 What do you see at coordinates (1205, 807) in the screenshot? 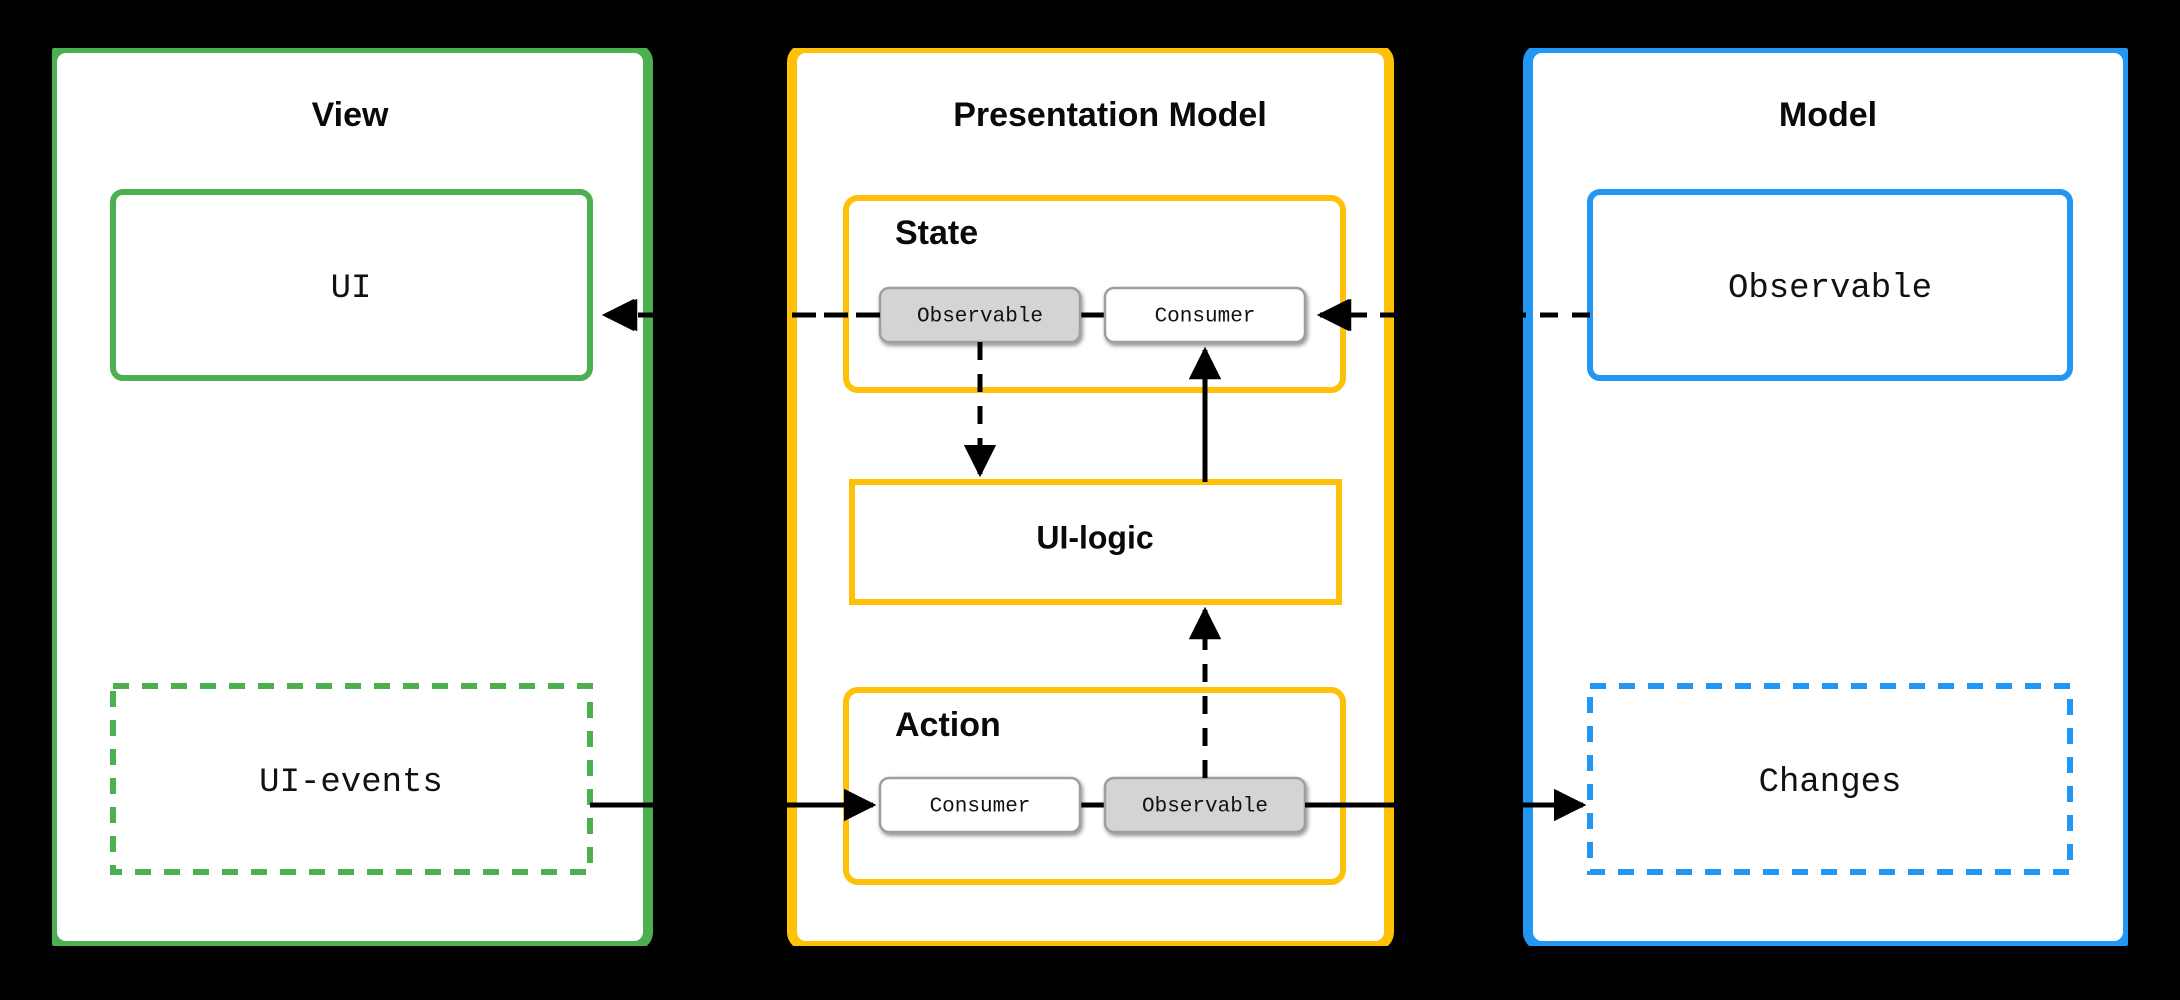
I see `node-action-observable-label: Observable` at bounding box center [1205, 807].